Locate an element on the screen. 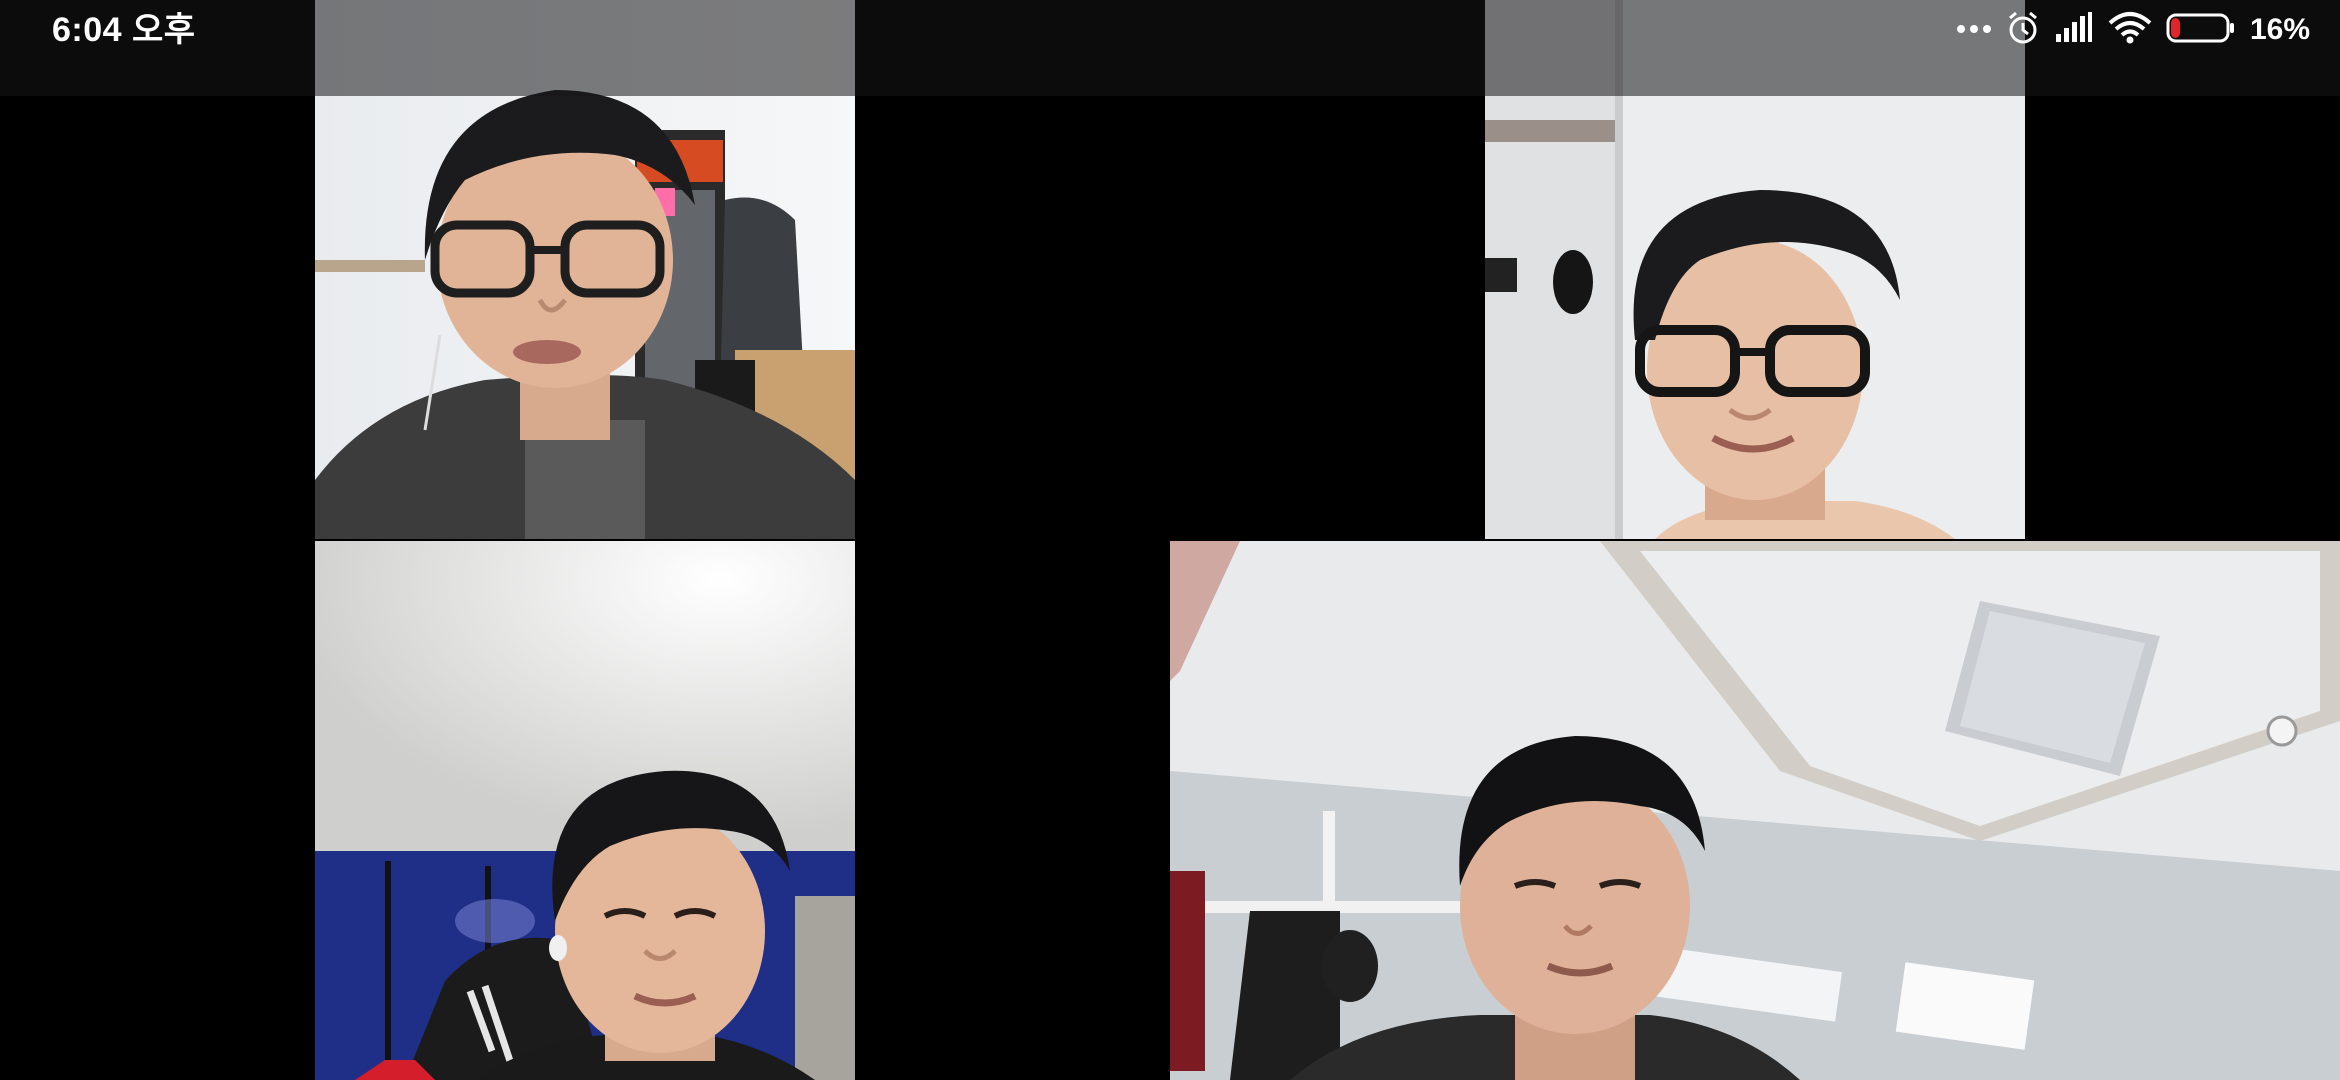  participant-video-feed is located at coordinates (585, 810).